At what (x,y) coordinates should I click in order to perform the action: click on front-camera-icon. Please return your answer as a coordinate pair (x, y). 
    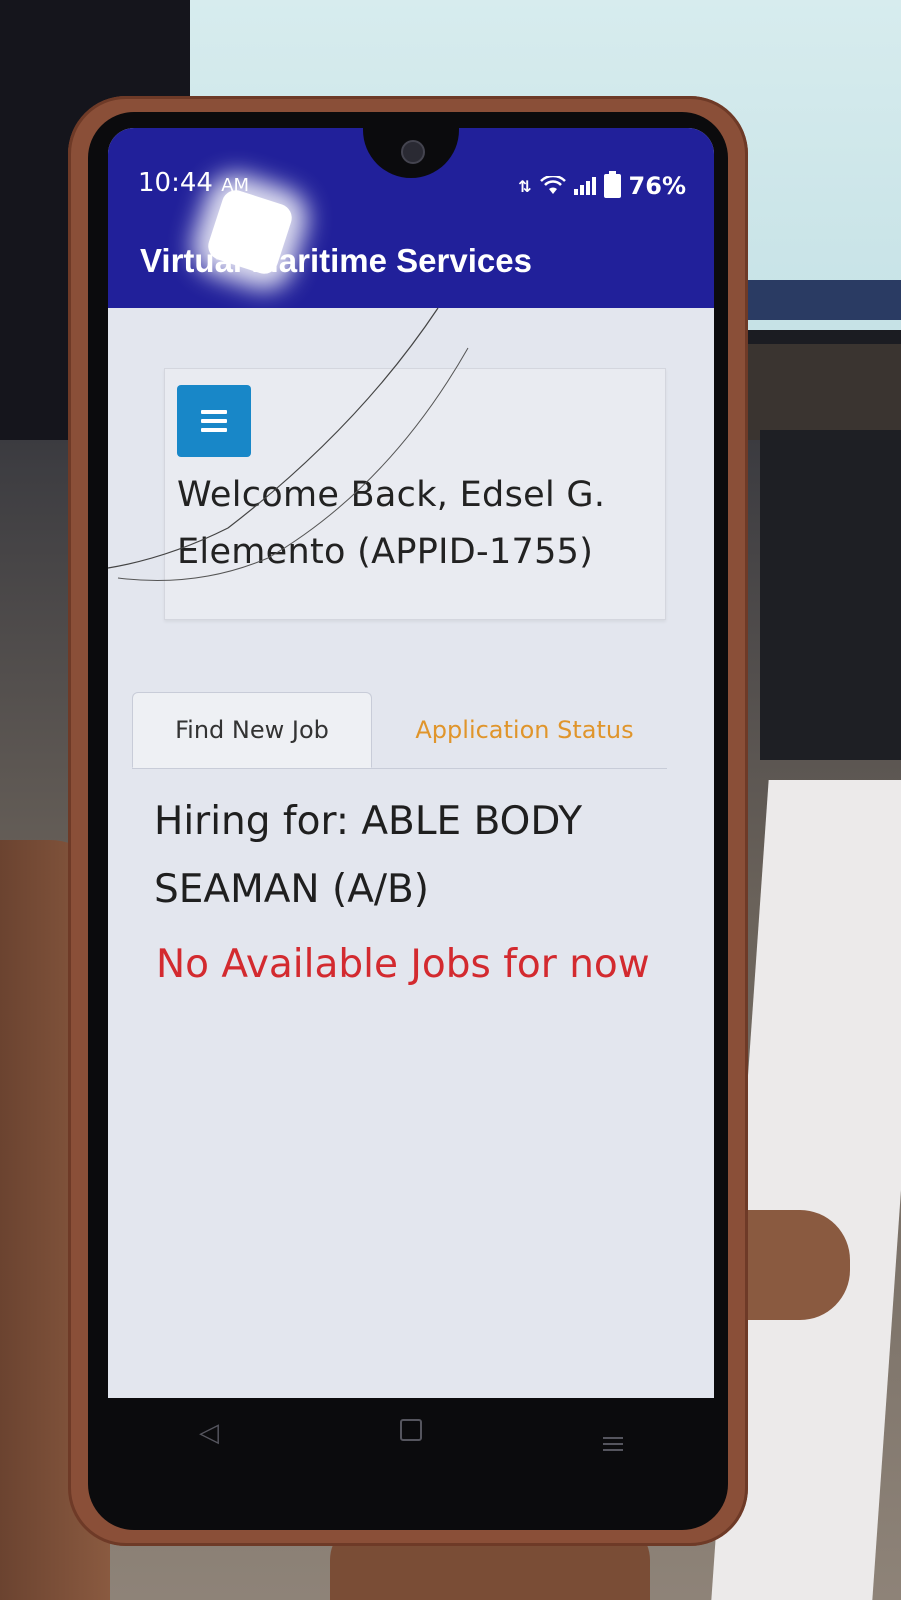
    Looking at the image, I should click on (413, 152).